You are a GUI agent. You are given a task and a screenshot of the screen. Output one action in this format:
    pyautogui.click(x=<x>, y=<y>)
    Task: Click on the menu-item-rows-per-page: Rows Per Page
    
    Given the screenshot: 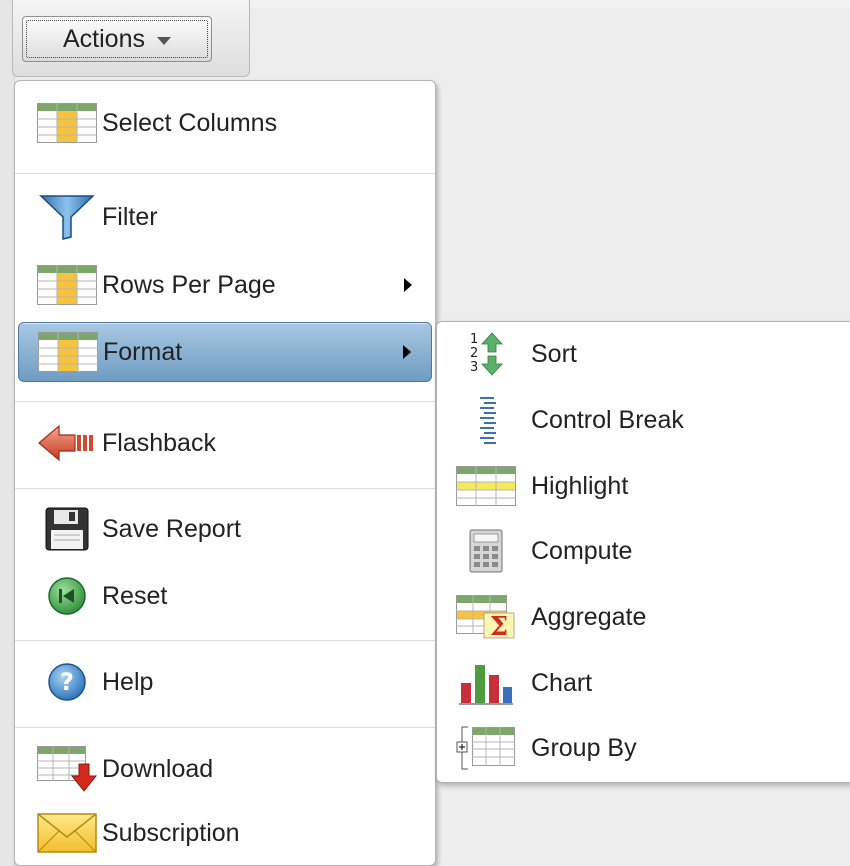 What is the action you would take?
    pyautogui.click(x=225, y=285)
    